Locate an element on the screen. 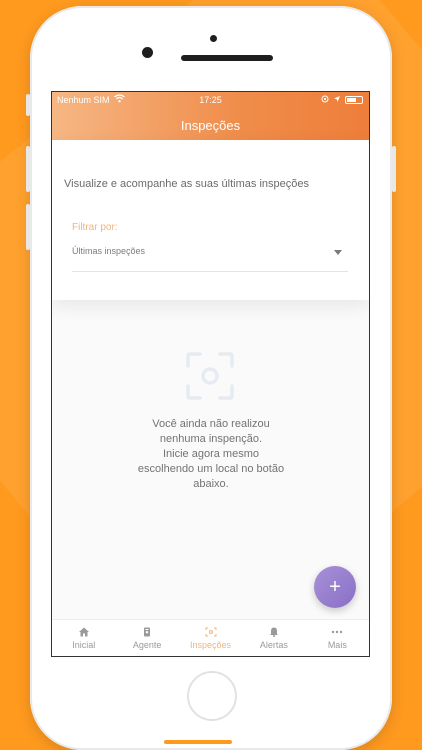 The height and width of the screenshot is (750, 422). tab-label: Mais is located at coordinates (337, 644).